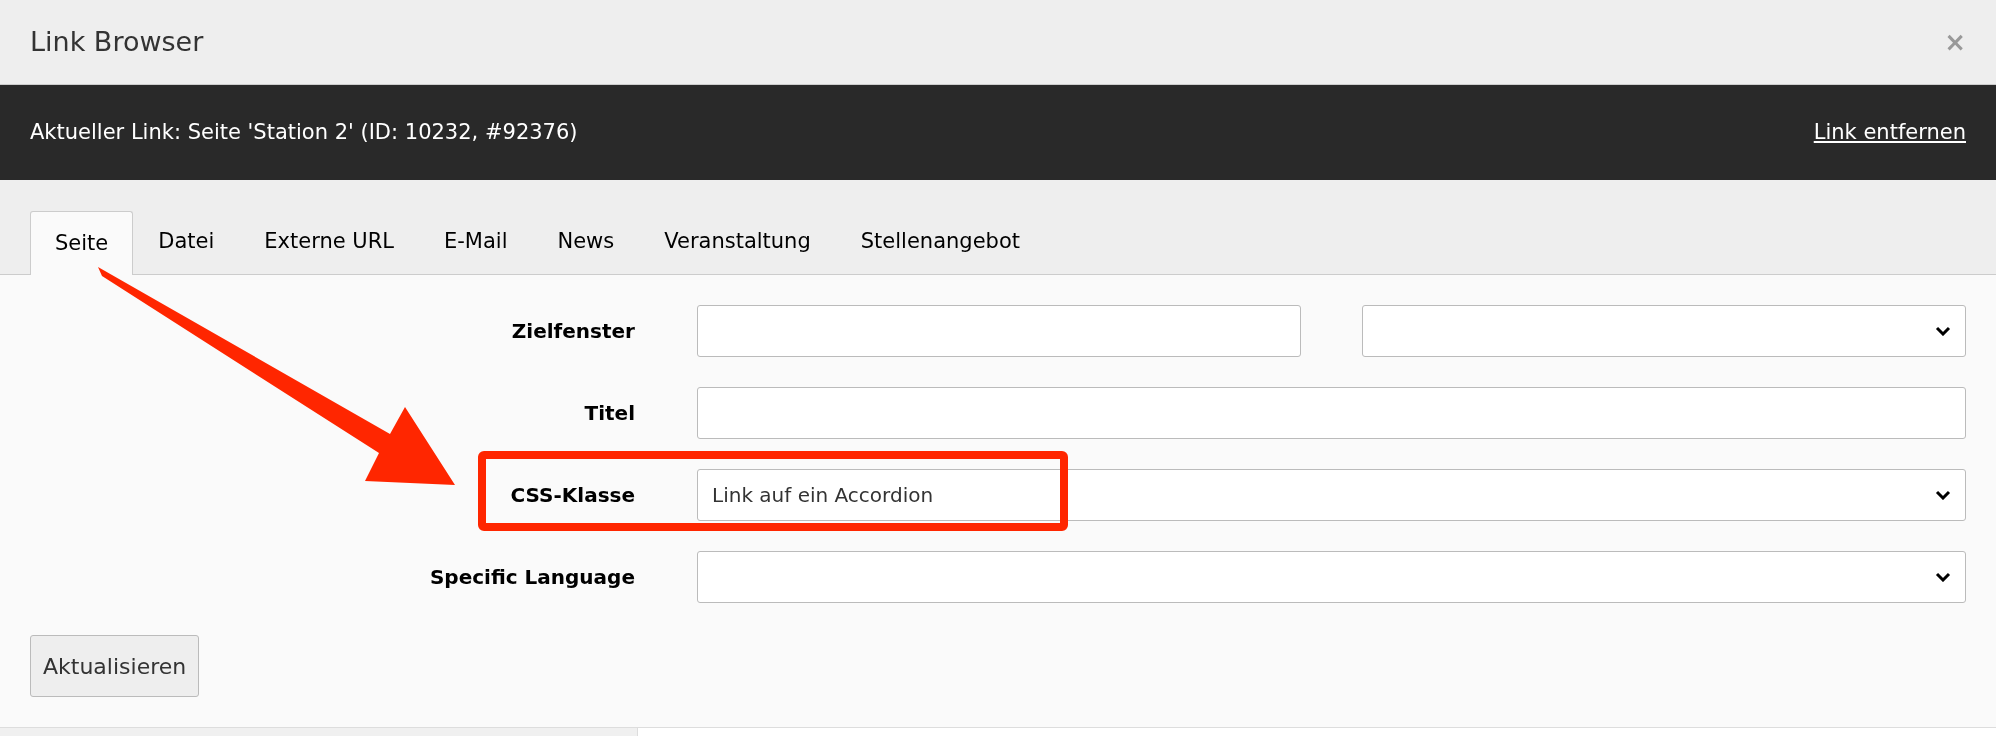 Image resolution: width=1996 pixels, height=736 pixels. What do you see at coordinates (531, 577) in the screenshot?
I see `field-label: Specific Language` at bounding box center [531, 577].